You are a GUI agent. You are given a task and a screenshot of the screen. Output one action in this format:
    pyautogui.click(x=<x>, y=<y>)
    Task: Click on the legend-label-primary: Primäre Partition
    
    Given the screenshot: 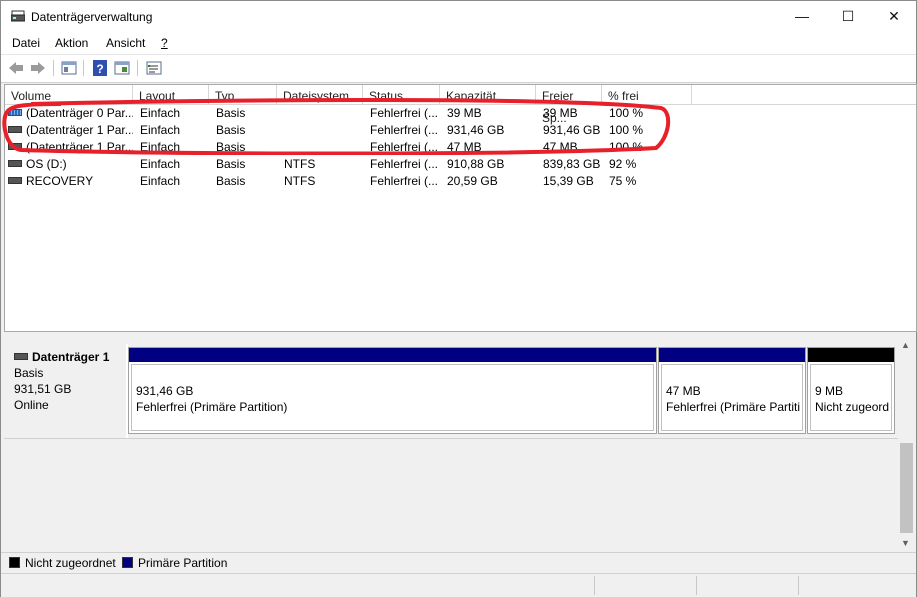 What is the action you would take?
    pyautogui.click(x=183, y=563)
    